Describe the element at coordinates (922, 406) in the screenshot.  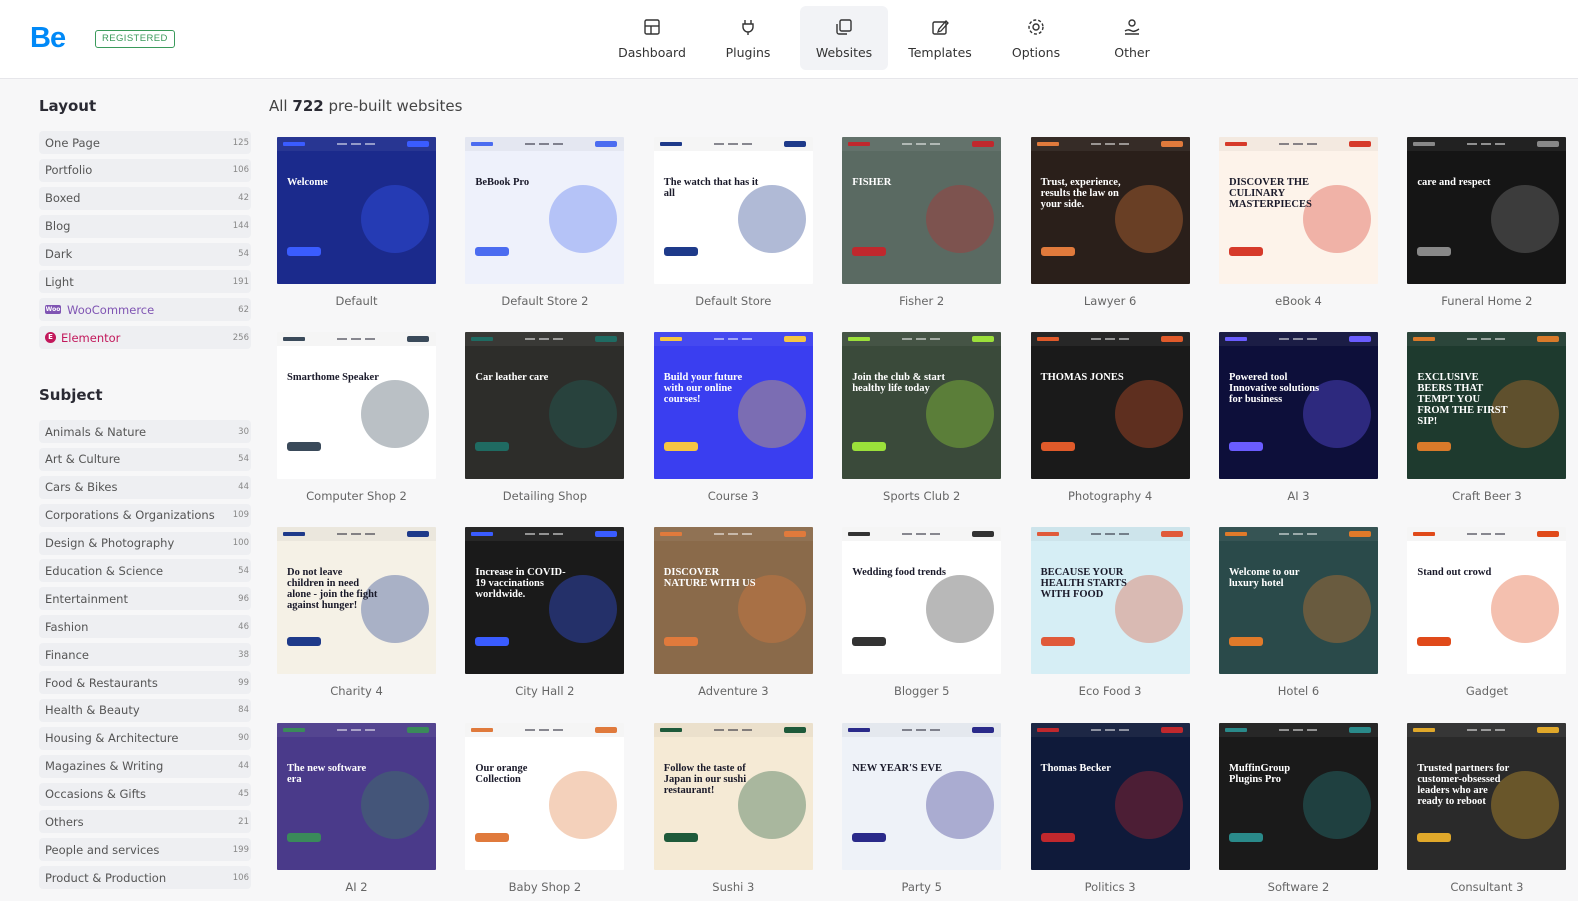
I see `website-thumbnail: Join the club & start healthy life today` at that location.